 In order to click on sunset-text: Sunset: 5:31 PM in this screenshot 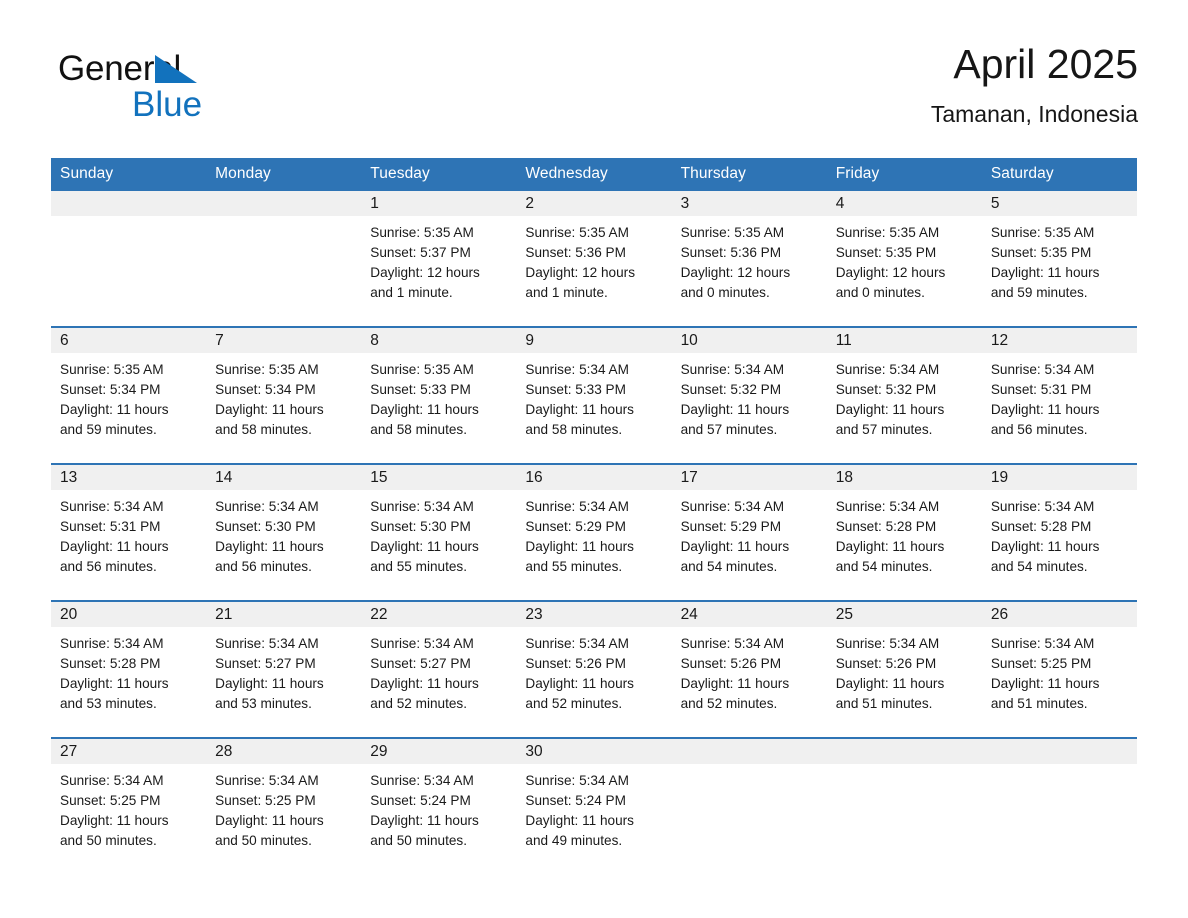, I will do `click(110, 526)`.